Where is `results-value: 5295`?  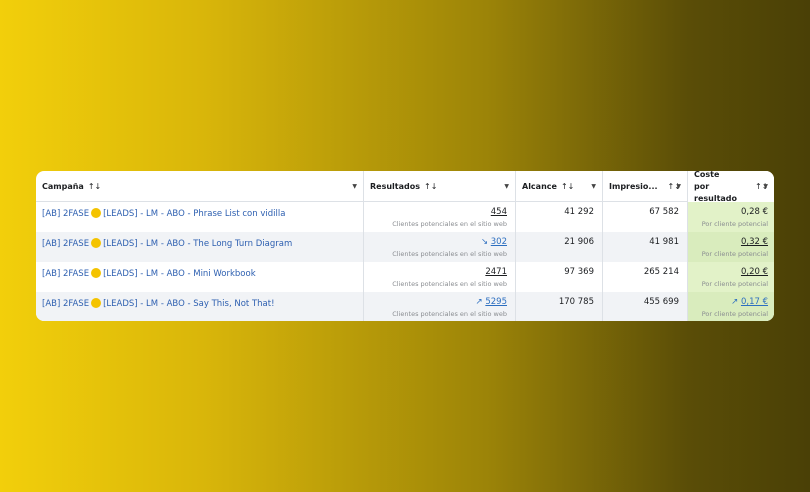 results-value: 5295 is located at coordinates (496, 302).